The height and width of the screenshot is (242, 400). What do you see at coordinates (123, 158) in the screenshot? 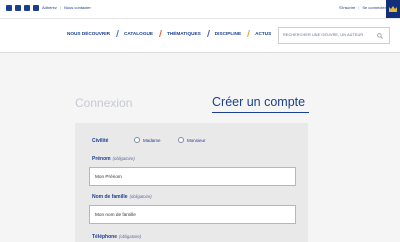
I see `firstname-hint: (obligatoire)` at bounding box center [123, 158].